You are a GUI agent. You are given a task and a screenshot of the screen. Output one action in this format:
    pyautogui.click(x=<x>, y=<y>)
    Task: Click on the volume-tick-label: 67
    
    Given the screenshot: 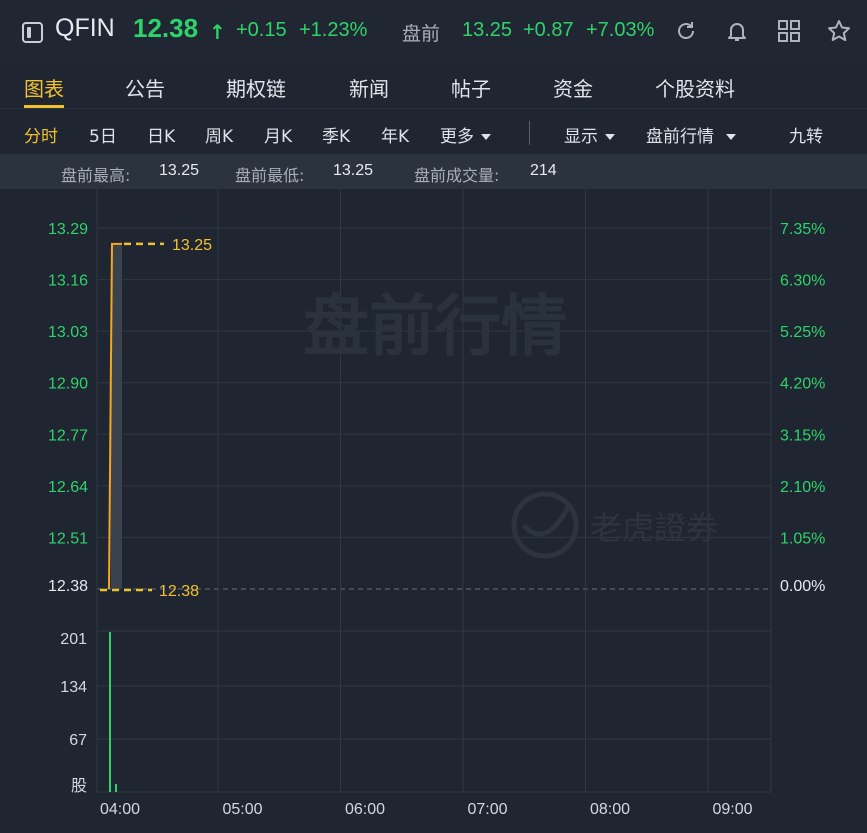 What is the action you would take?
    pyautogui.click(x=78, y=740)
    